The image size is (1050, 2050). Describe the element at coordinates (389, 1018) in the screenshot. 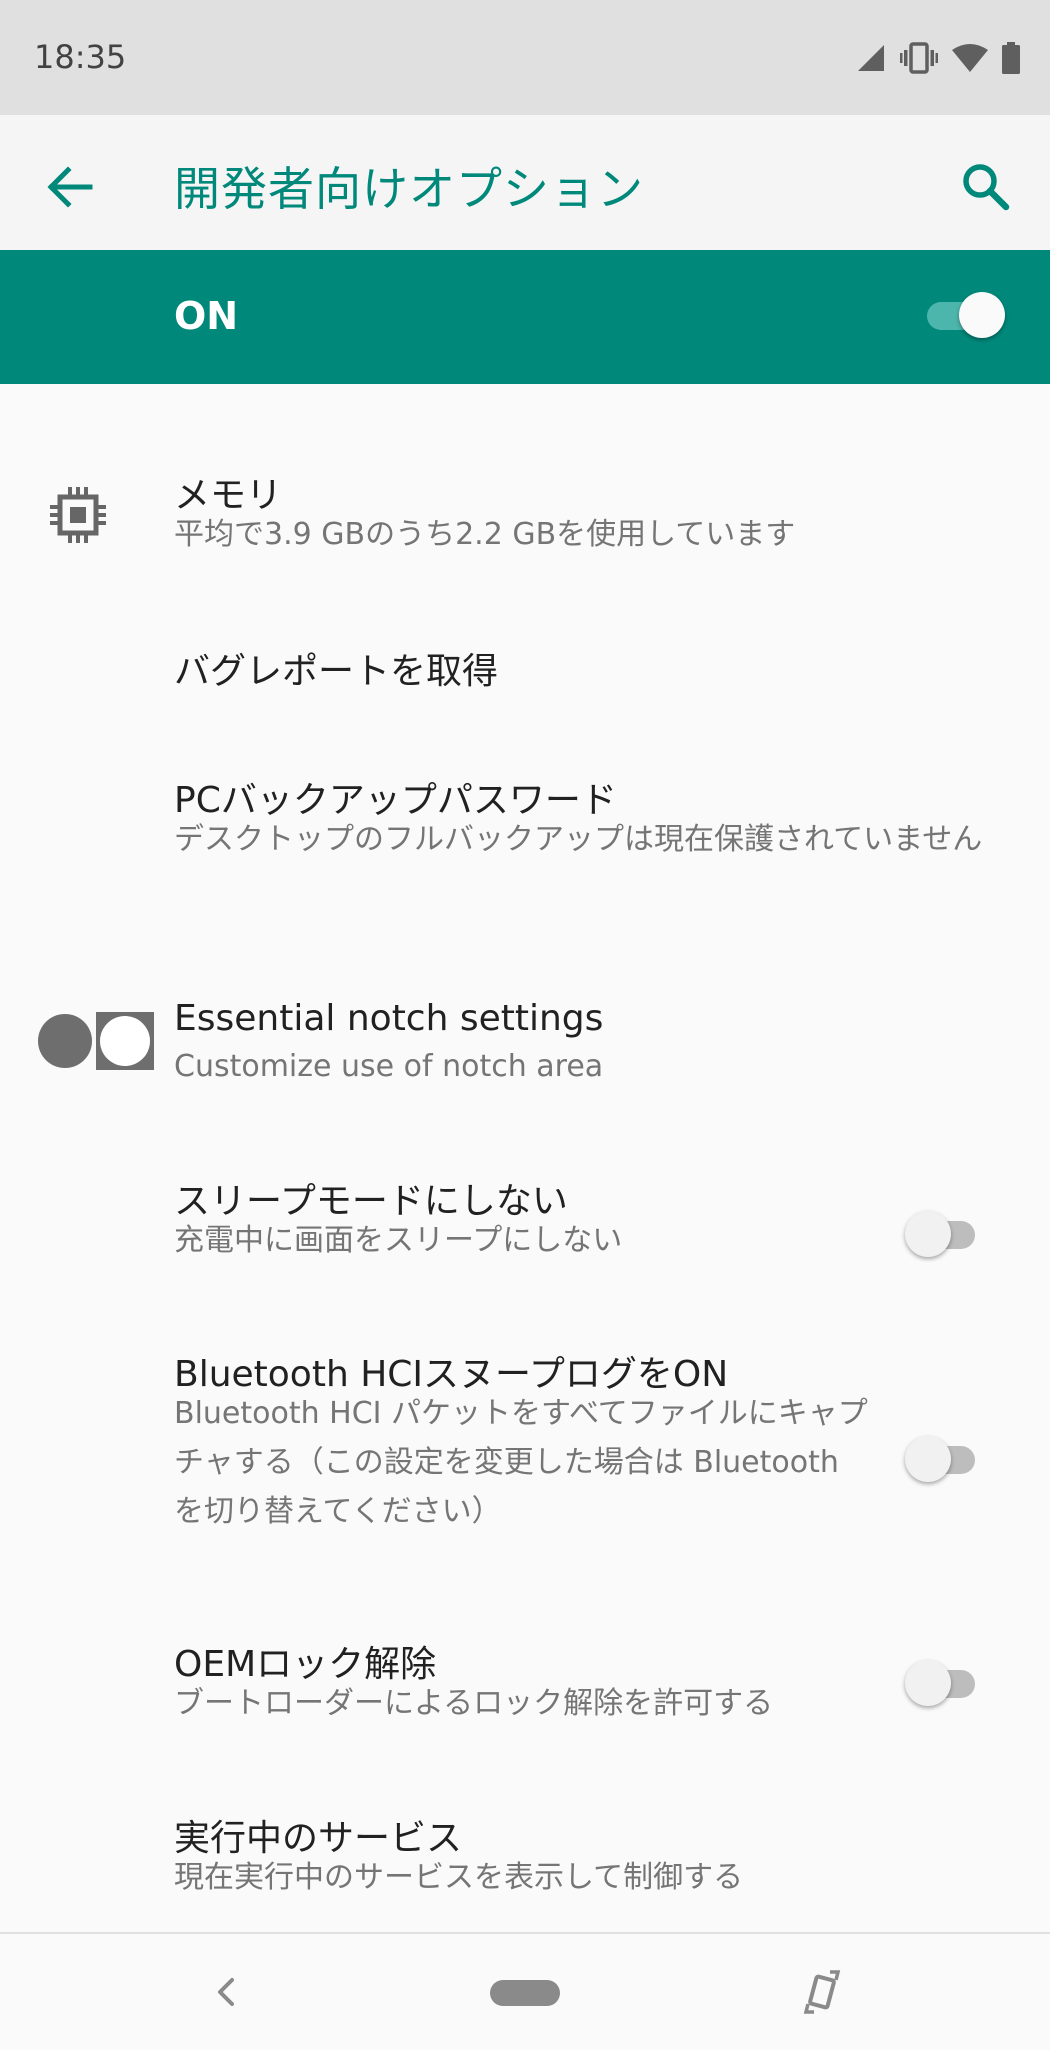

I see `item-title: Essential notch settings` at that location.